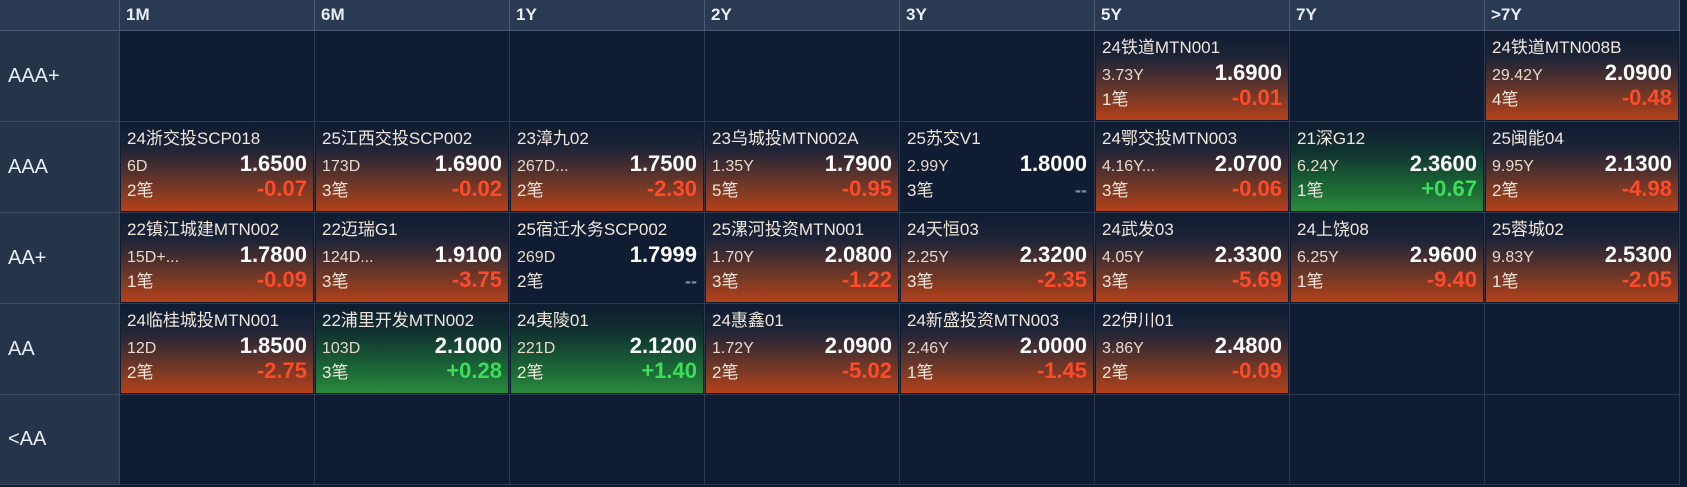 The image size is (1687, 487). What do you see at coordinates (1557, 47) in the screenshot?
I see `bond-name: 24铁道MTN008B` at bounding box center [1557, 47].